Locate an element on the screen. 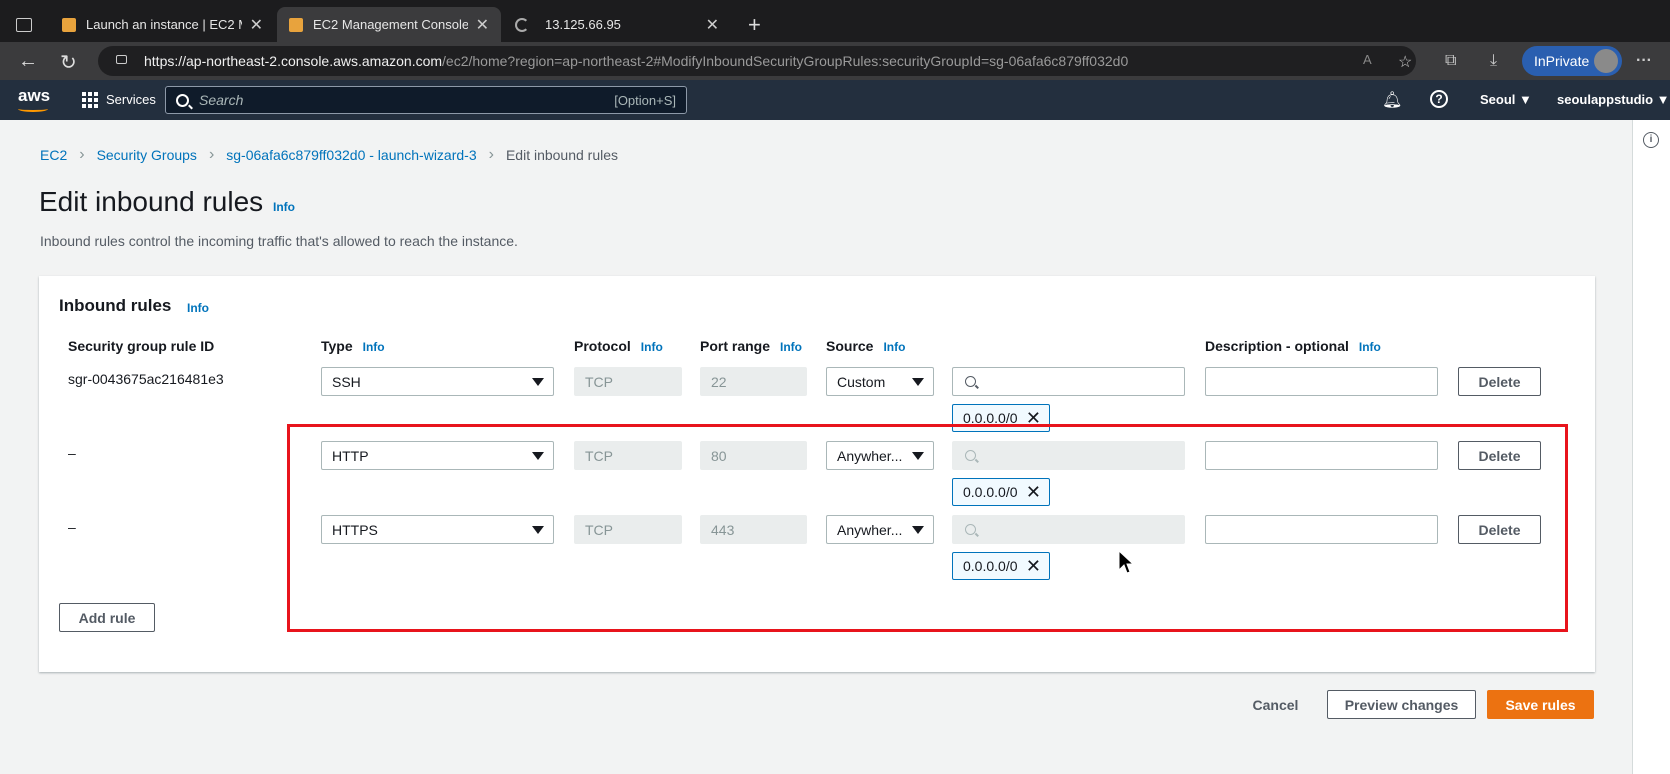 The height and width of the screenshot is (774, 1670). rule-id: sgr-0043675ac216481e3 is located at coordinates (146, 379).